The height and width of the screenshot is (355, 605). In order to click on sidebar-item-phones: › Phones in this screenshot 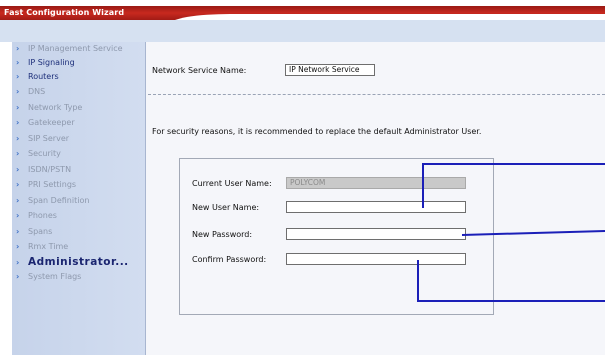, I will do `click(81, 216)`.